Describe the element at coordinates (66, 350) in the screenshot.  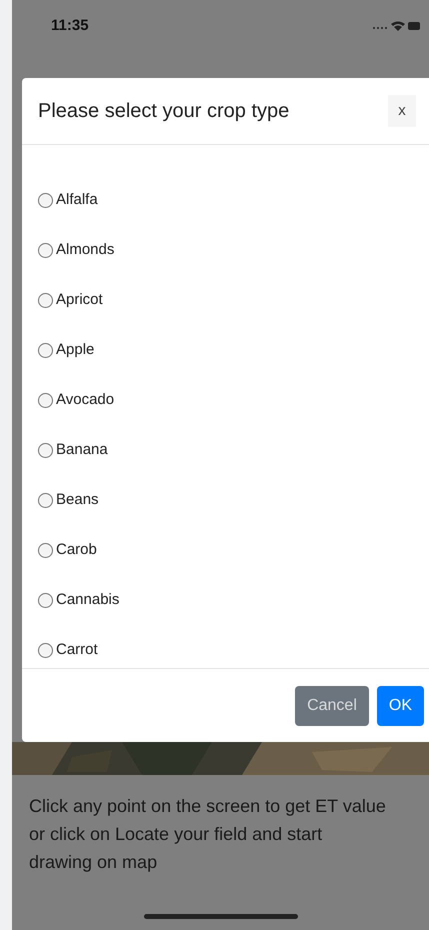
I see `crop-option: Apple` at that location.